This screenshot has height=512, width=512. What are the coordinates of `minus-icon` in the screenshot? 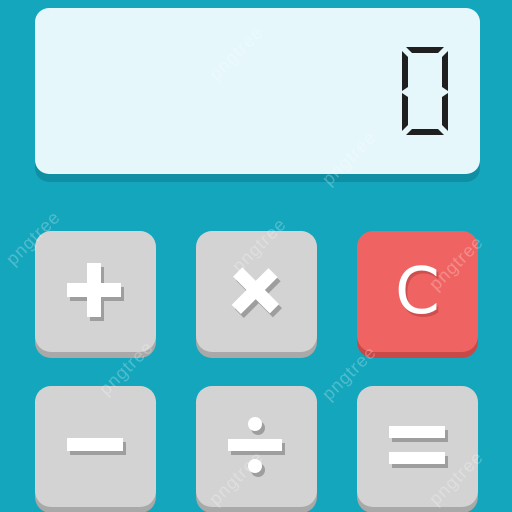 It's located at (96, 446).